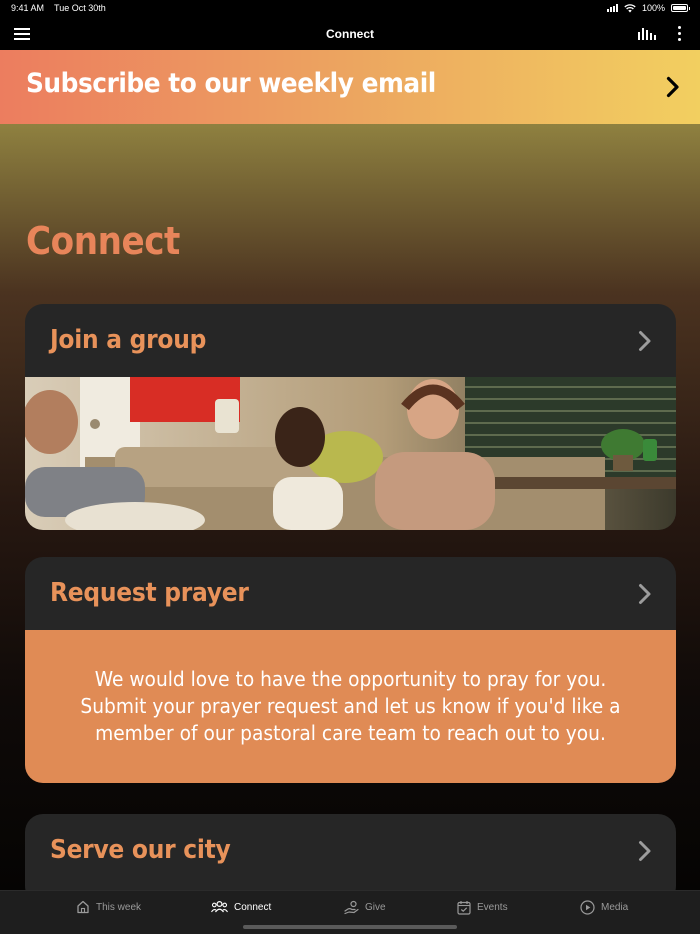  Describe the element at coordinates (587, 907) in the screenshot. I see `play-circle-icon` at that location.